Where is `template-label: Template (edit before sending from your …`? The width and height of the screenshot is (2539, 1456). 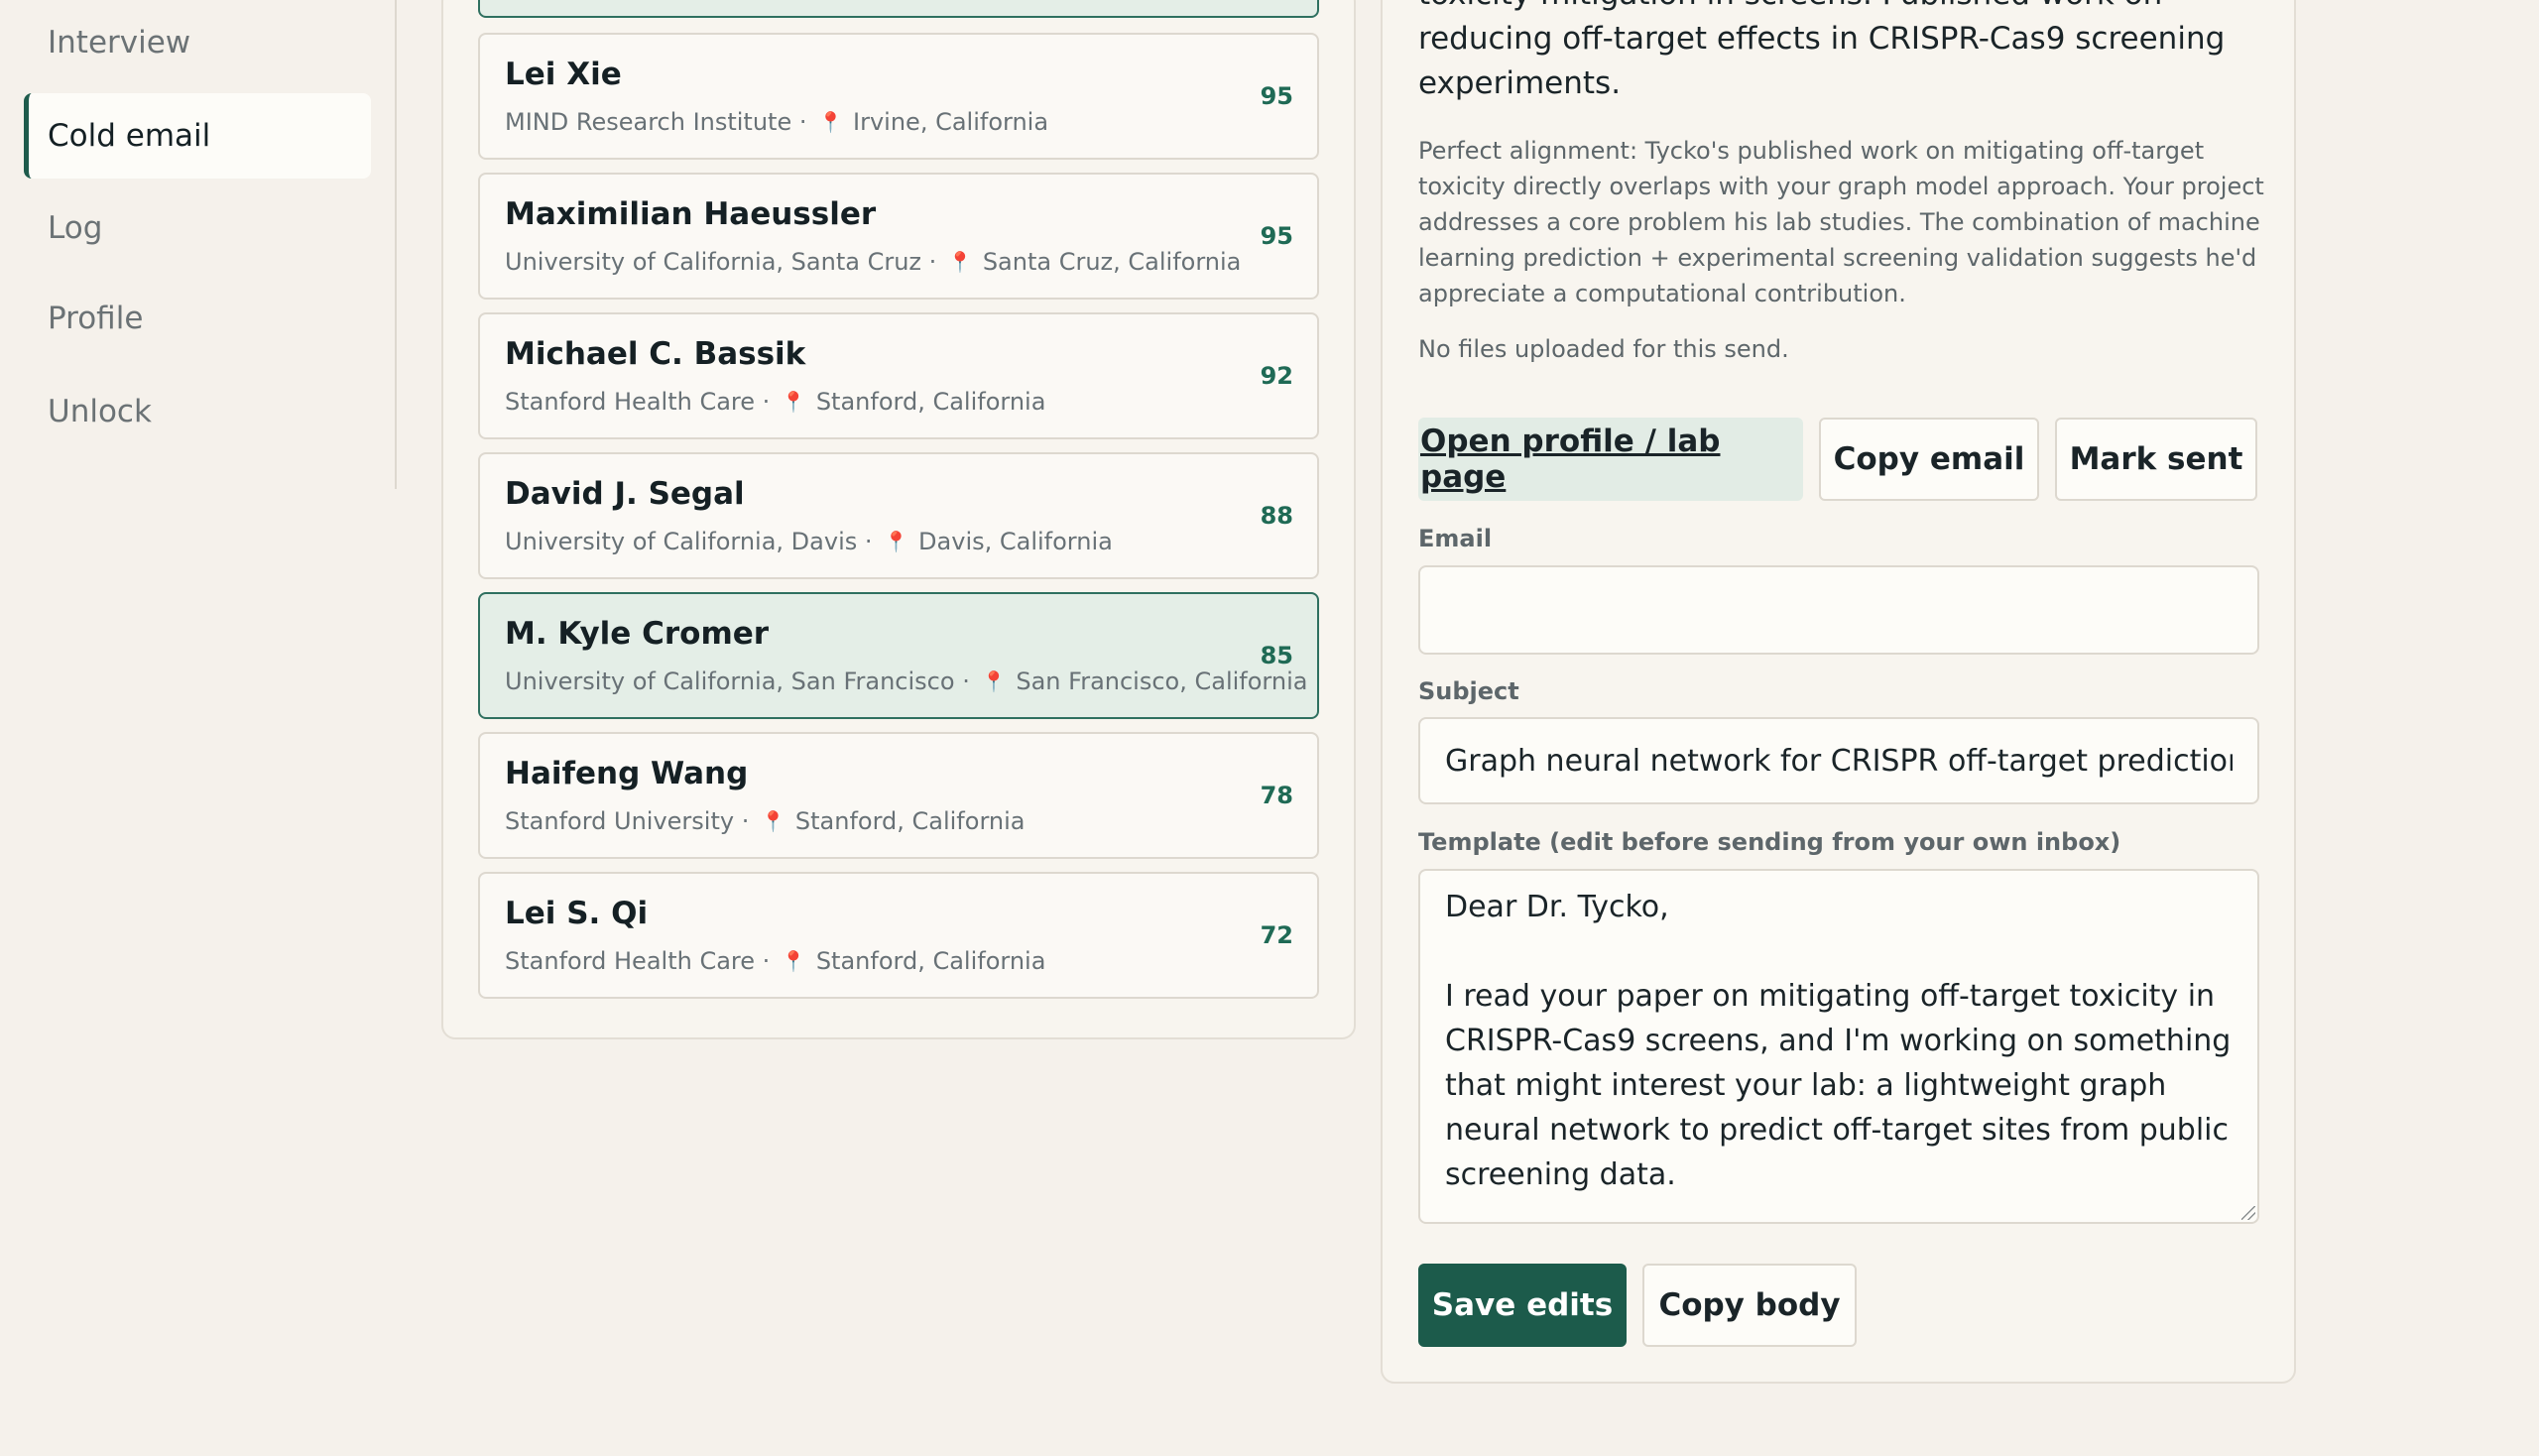 template-label: Template (edit before sending from your … is located at coordinates (1769, 842).